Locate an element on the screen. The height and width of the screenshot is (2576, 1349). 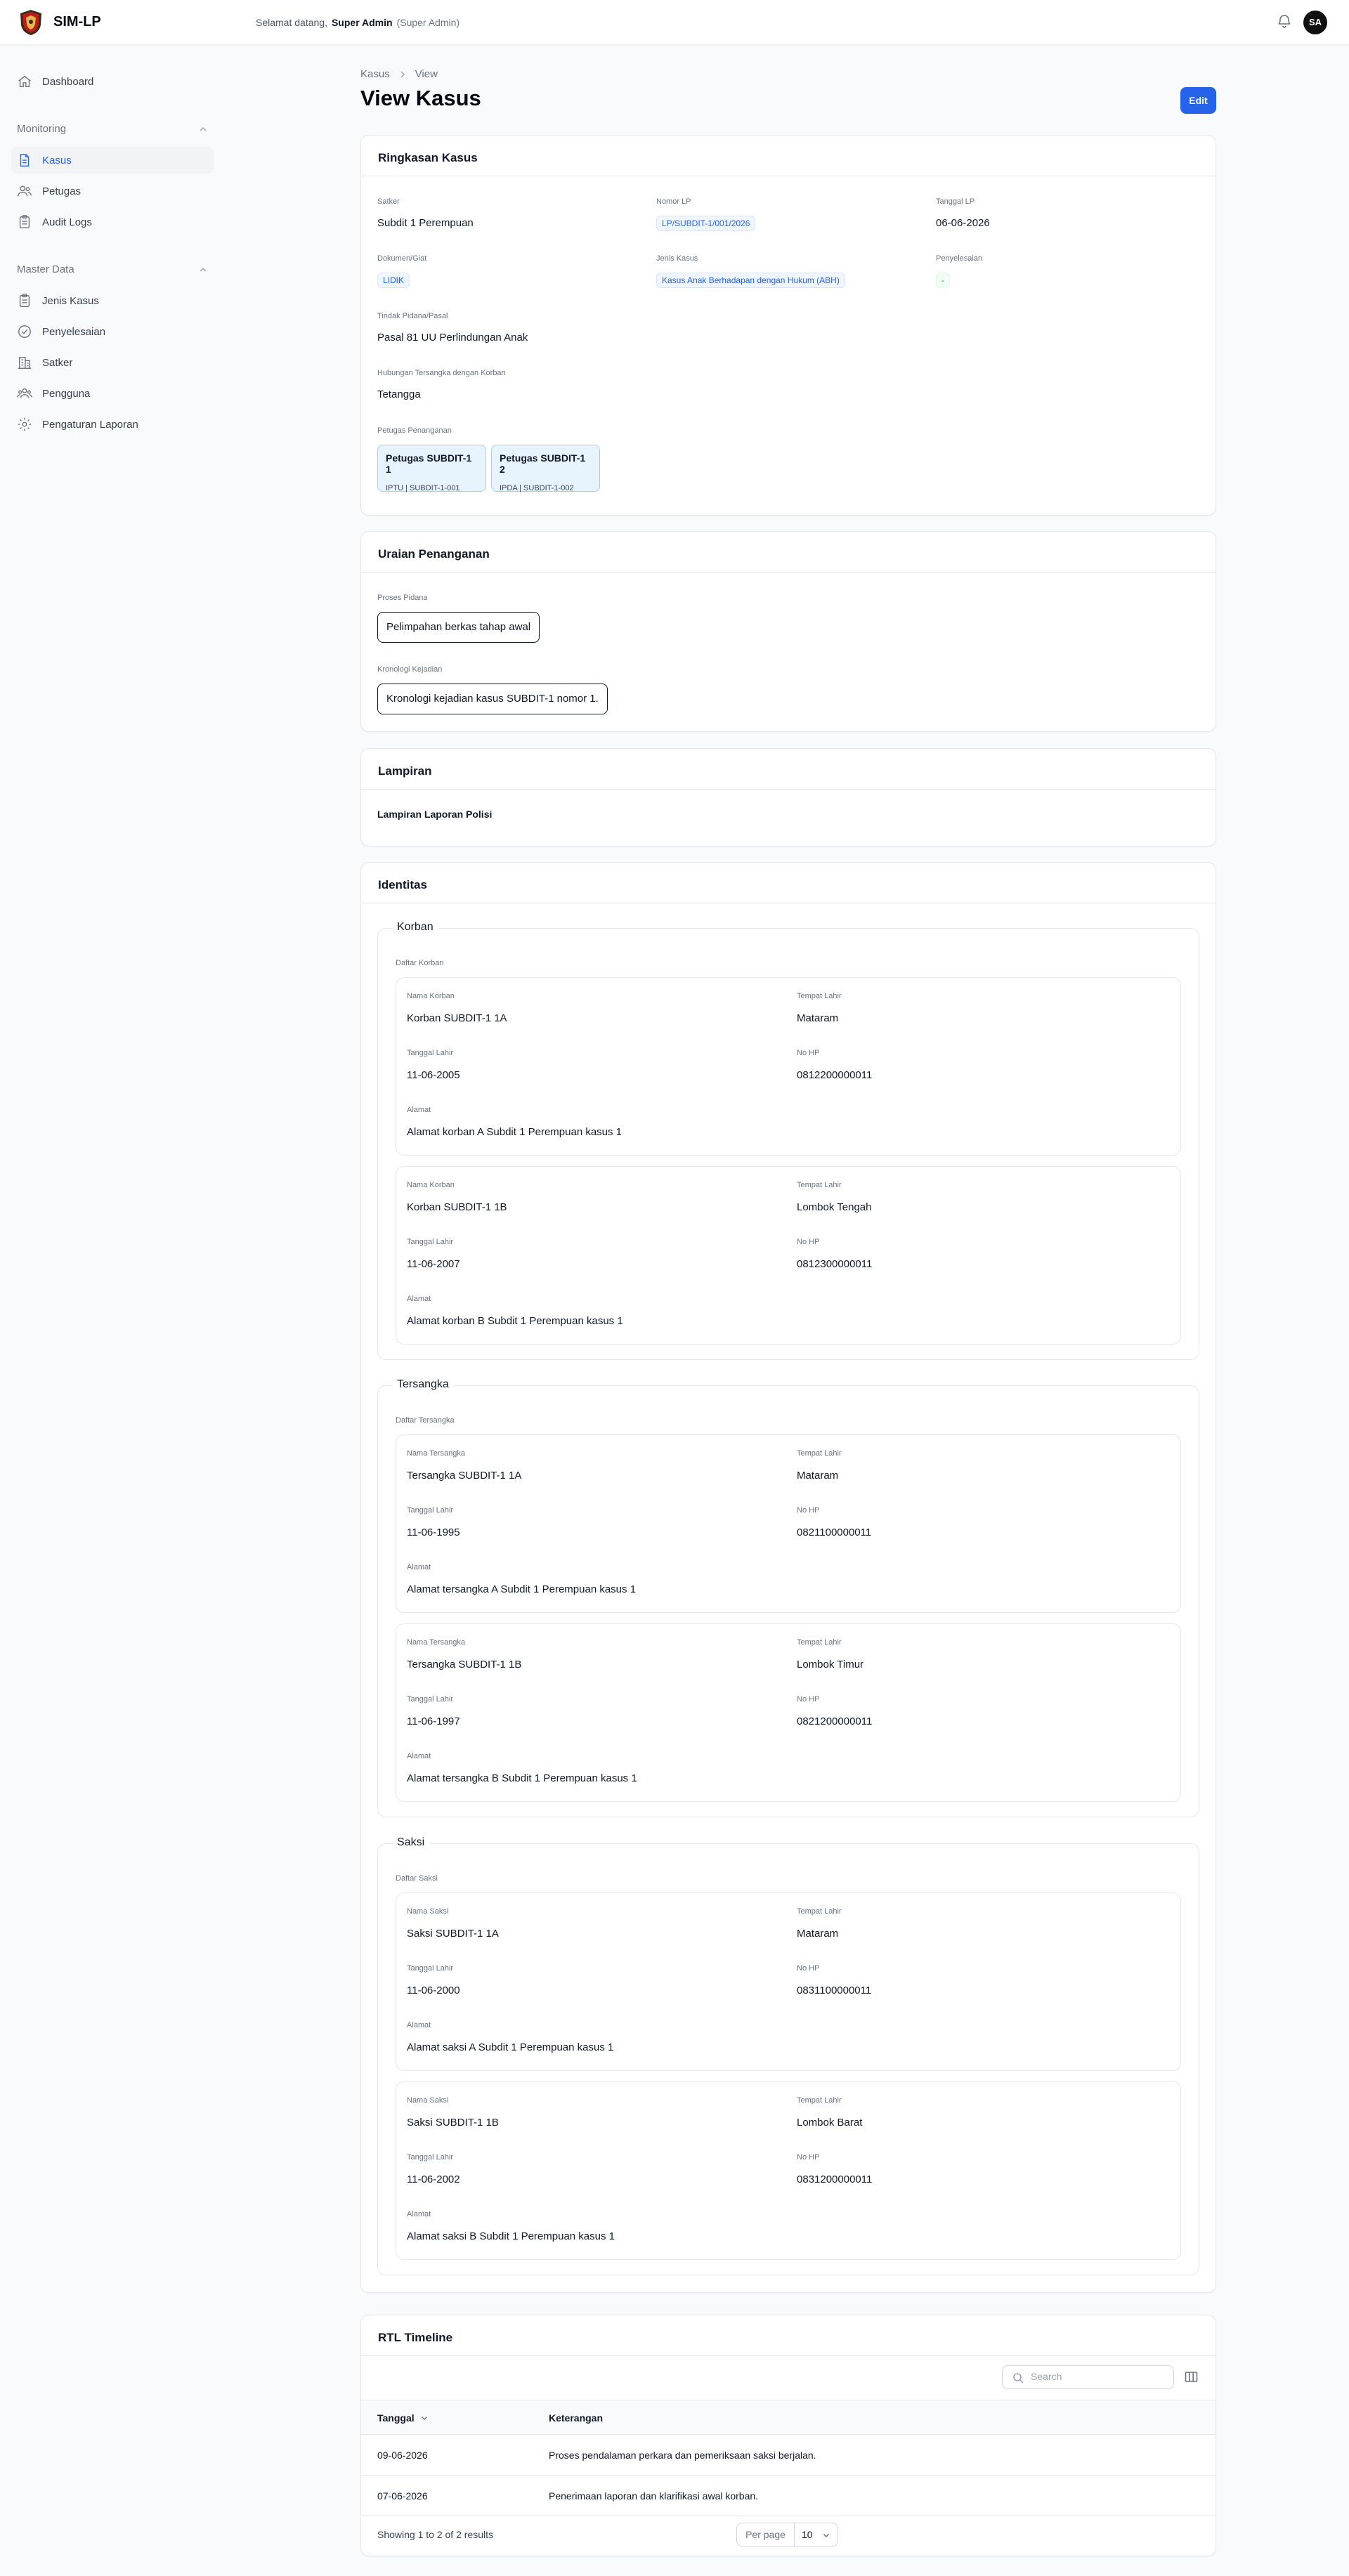
search-box is located at coordinates (1088, 2377).